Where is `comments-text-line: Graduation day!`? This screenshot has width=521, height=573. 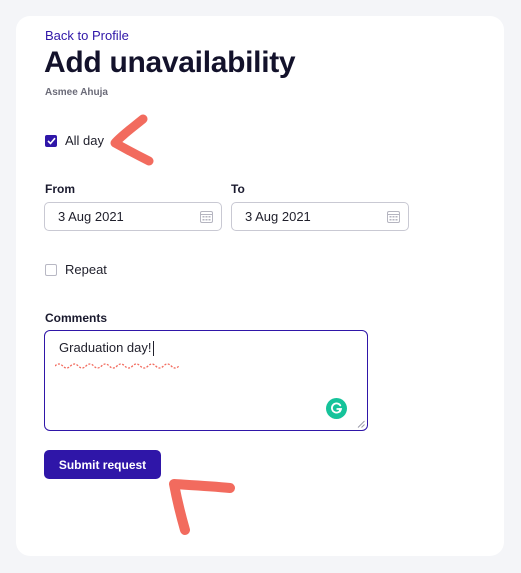
comments-text-line: Graduation day! is located at coordinates (106, 348).